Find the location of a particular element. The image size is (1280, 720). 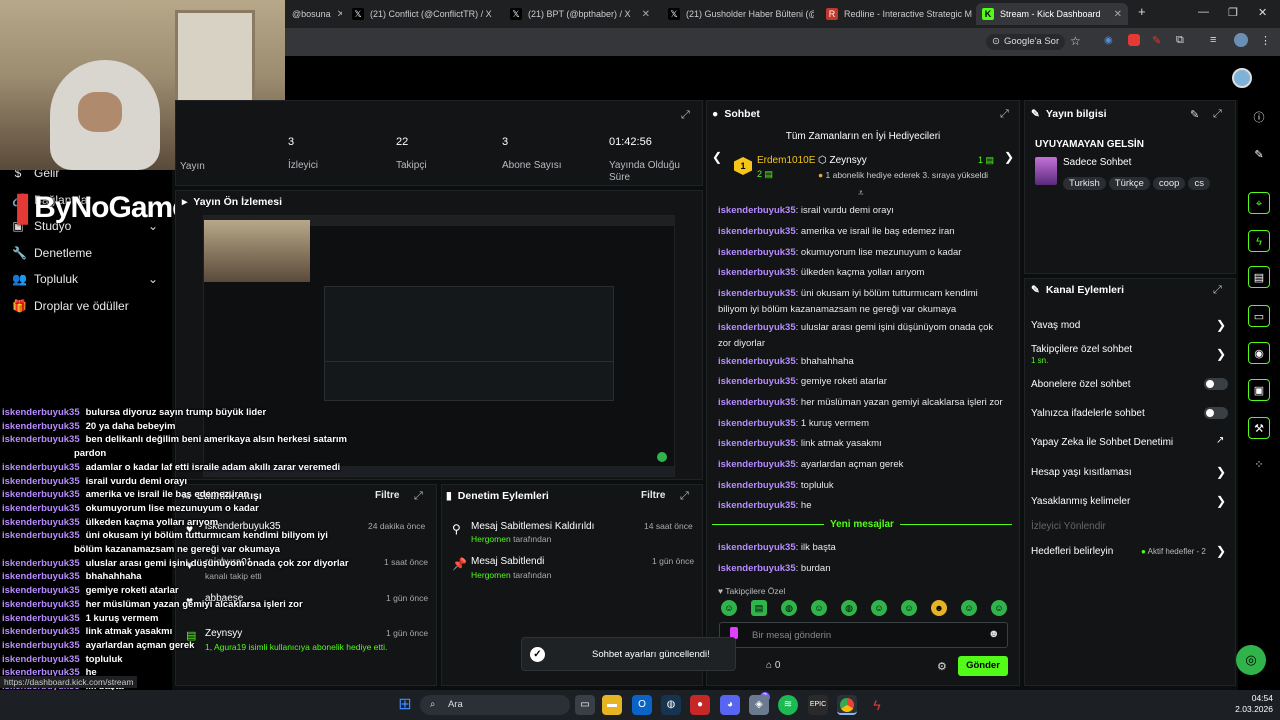

external-link-icon: ↗ is located at coordinates (1220, 440).